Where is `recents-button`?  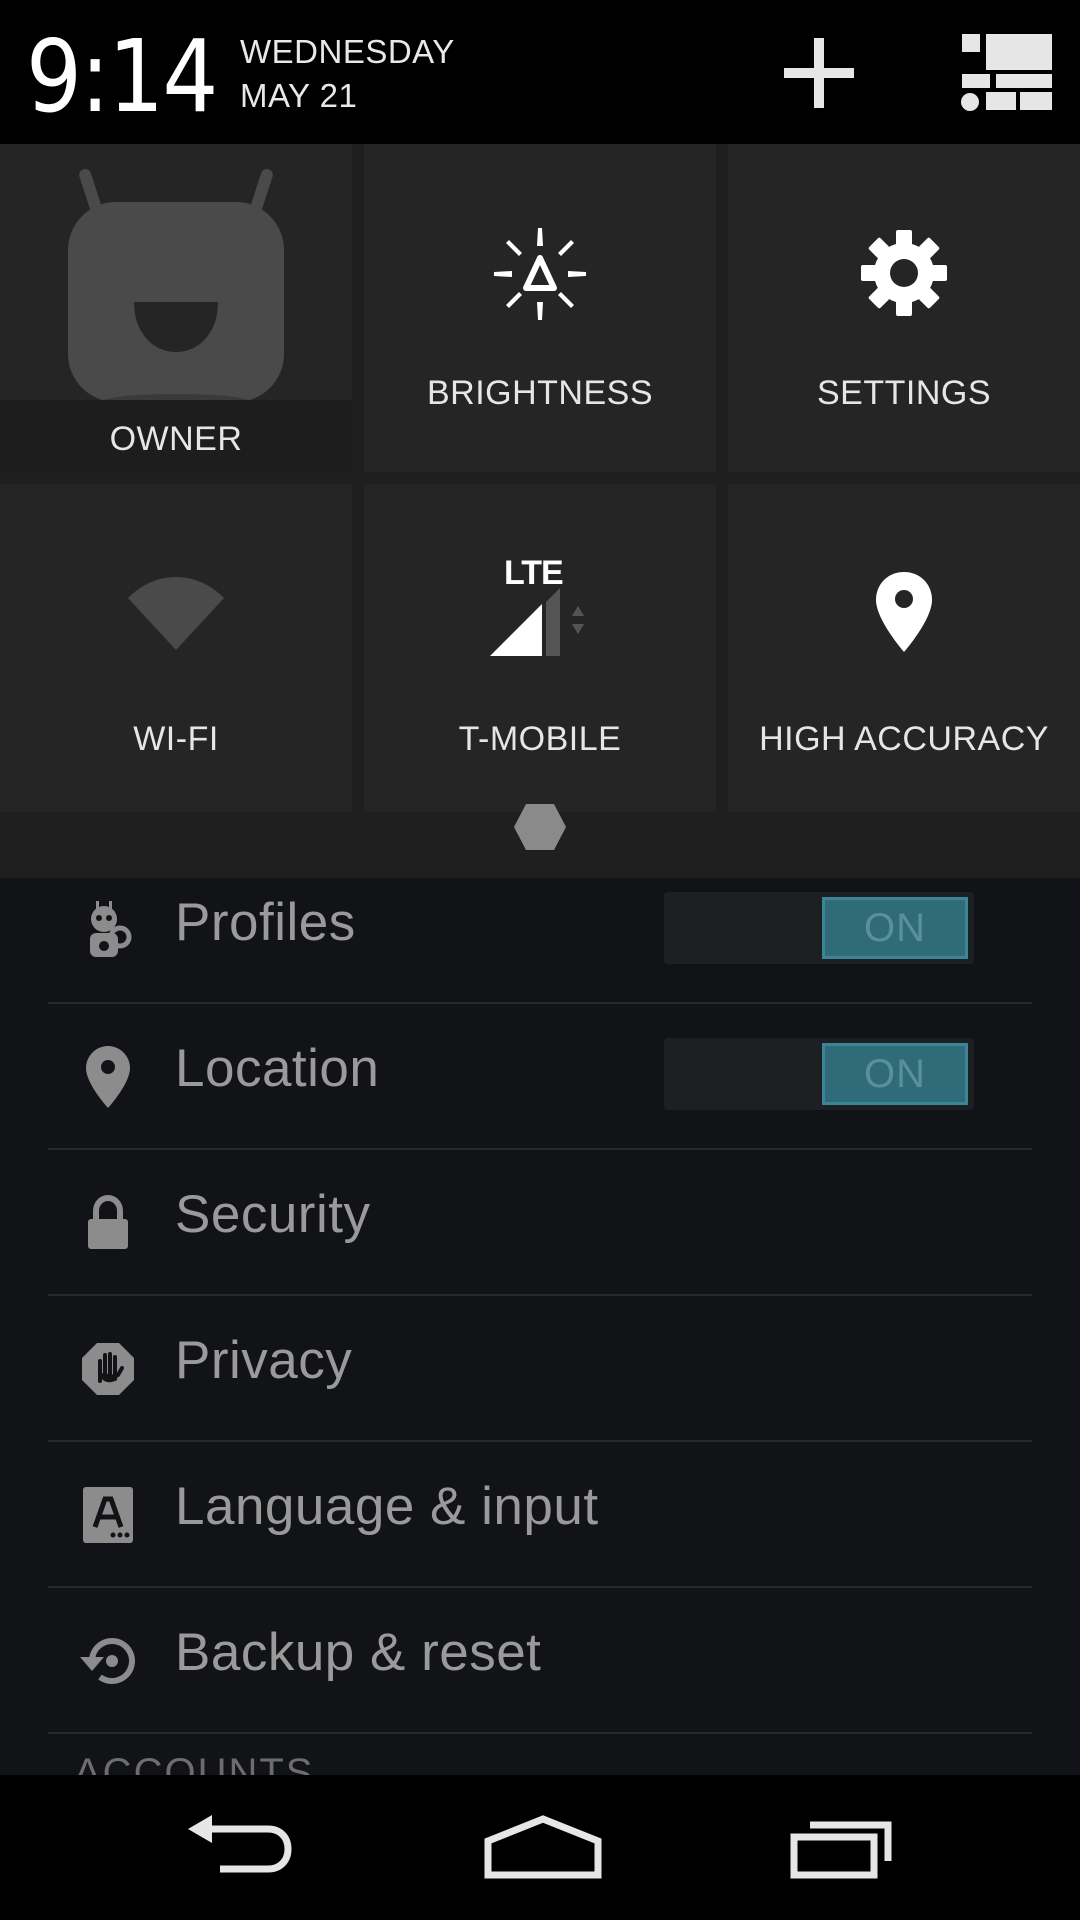 recents-button is located at coordinates (840, 1850).